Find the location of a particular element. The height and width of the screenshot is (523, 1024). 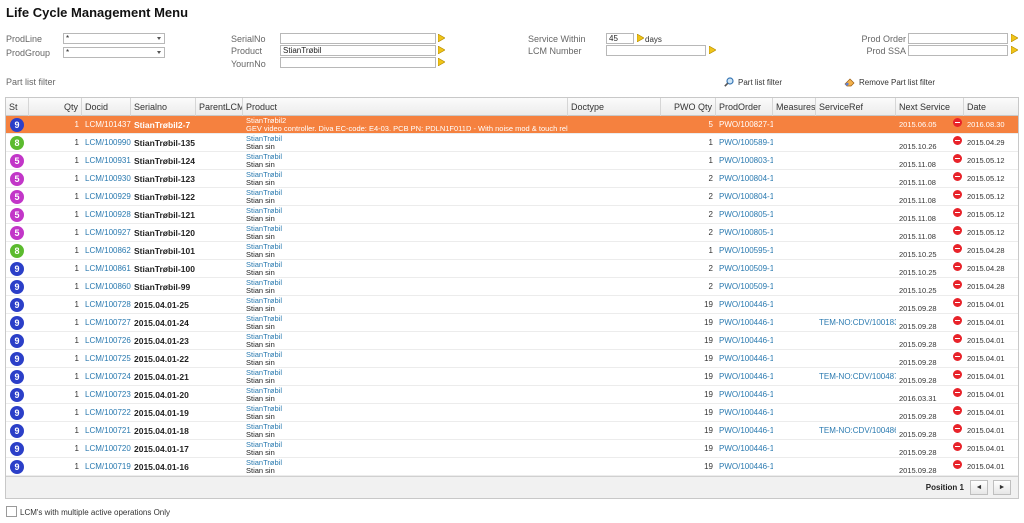

docid-link: LCM/100931 is located at coordinates (106, 161).